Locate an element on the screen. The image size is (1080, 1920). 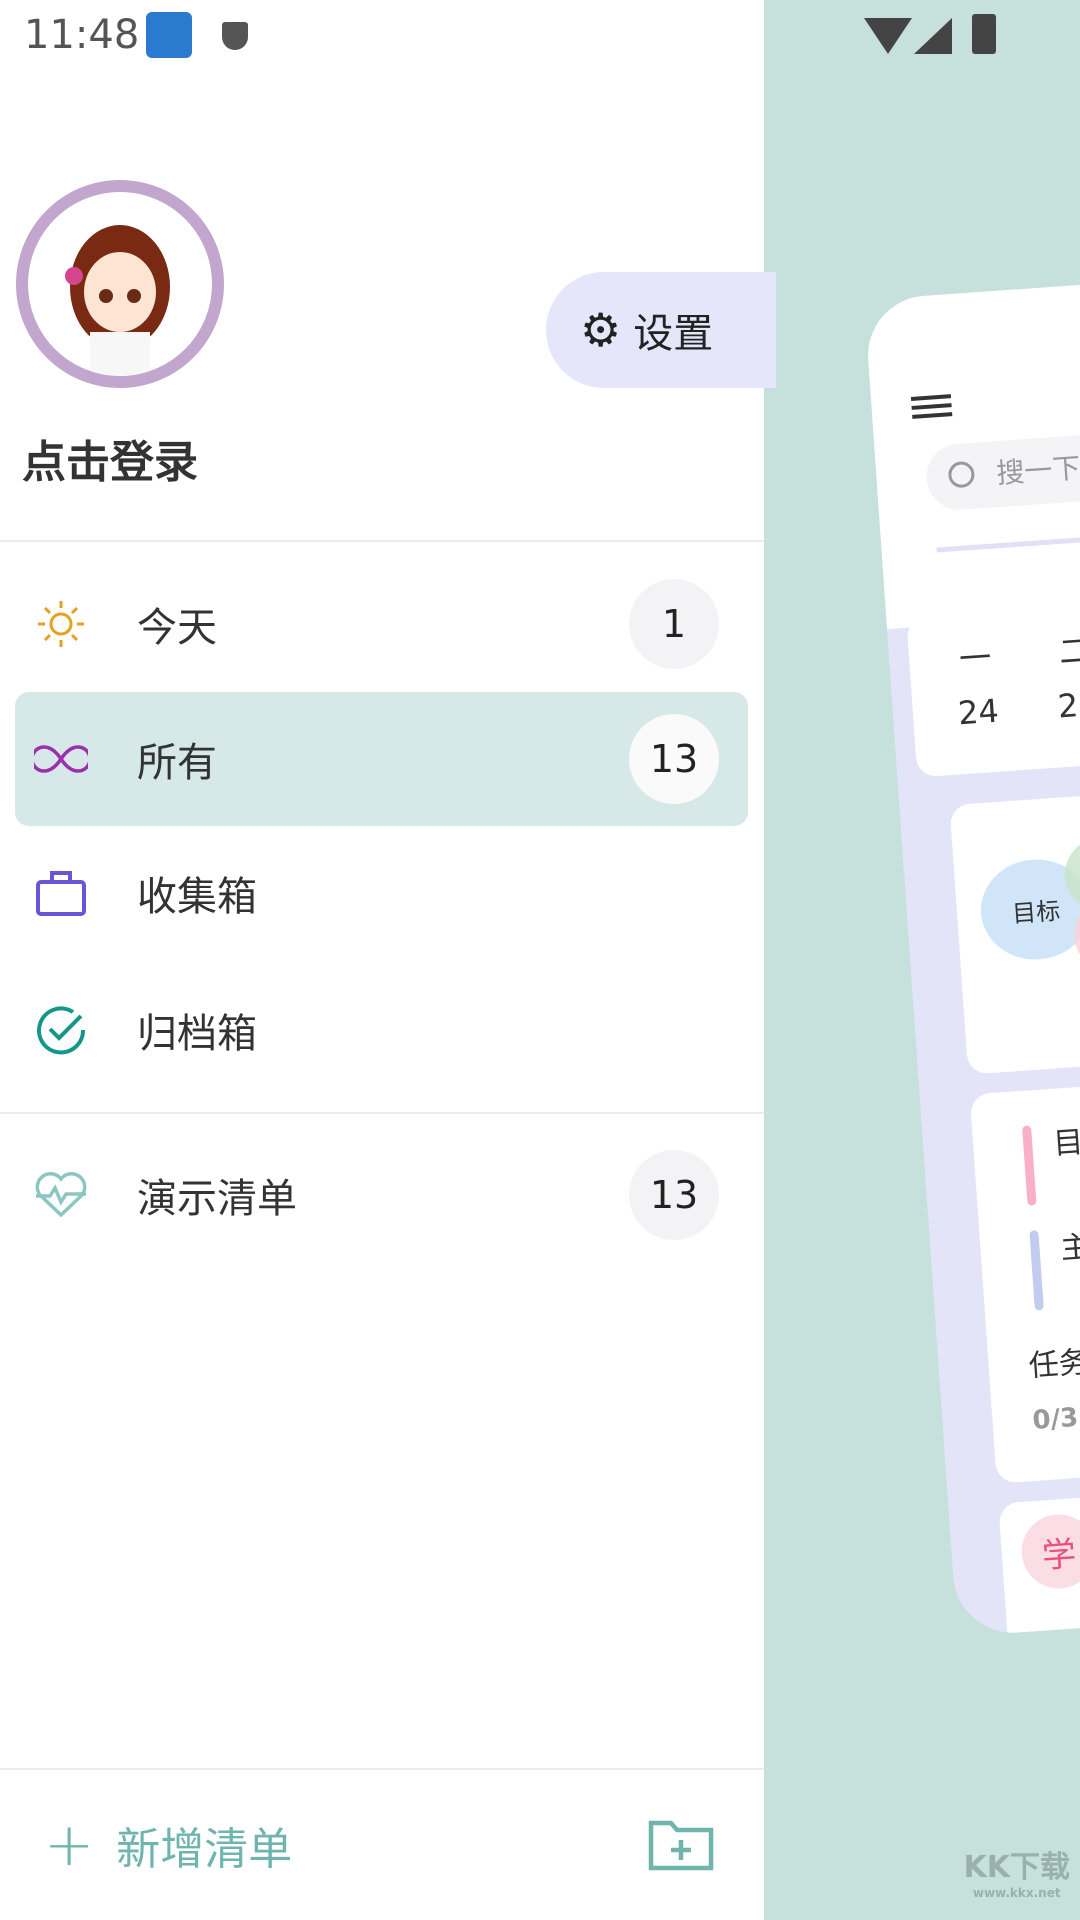
app-preview-card: 搜一下 一 二 24 25 目标 进 待 目标 主 任务 0/3 学 is located at coordinates (972, 947).